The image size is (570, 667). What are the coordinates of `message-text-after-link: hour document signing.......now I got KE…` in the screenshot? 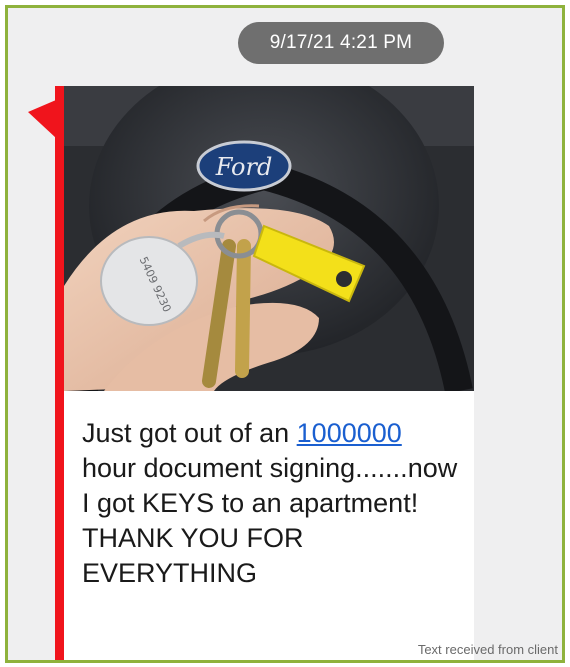 It's located at (270, 520).